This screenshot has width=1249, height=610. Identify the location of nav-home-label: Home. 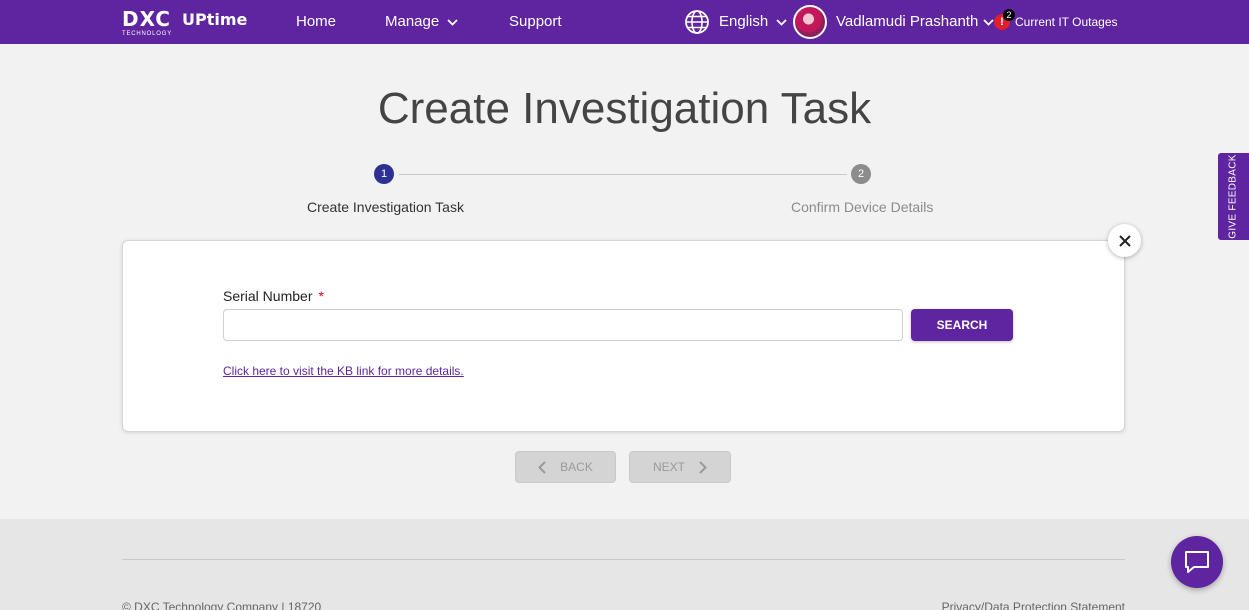
(316, 21).